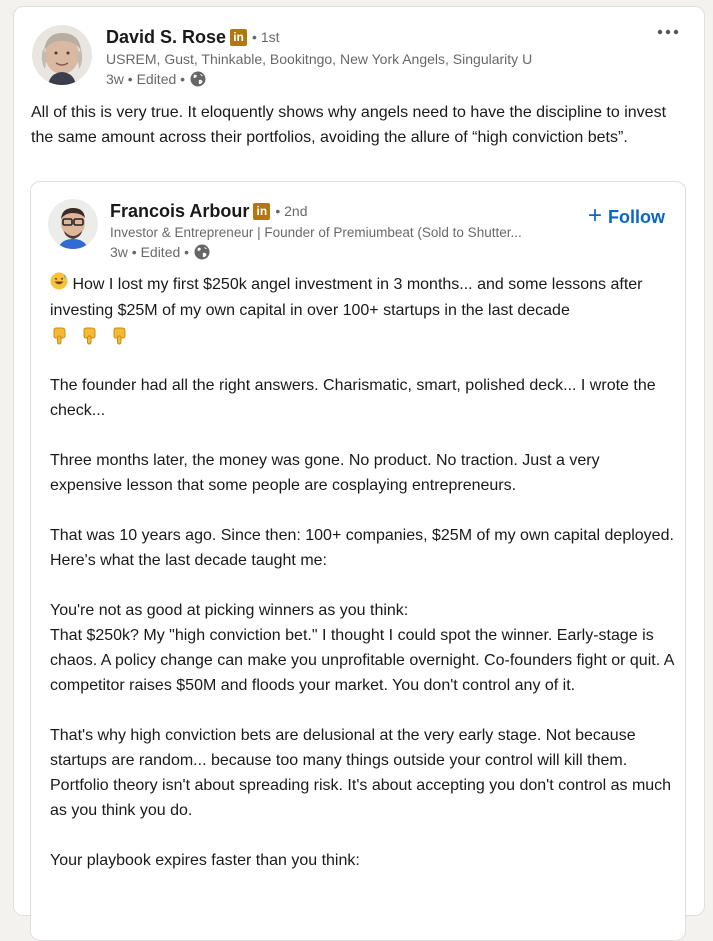 The height and width of the screenshot is (941, 713). I want to click on author-avatar, so click(62, 55).